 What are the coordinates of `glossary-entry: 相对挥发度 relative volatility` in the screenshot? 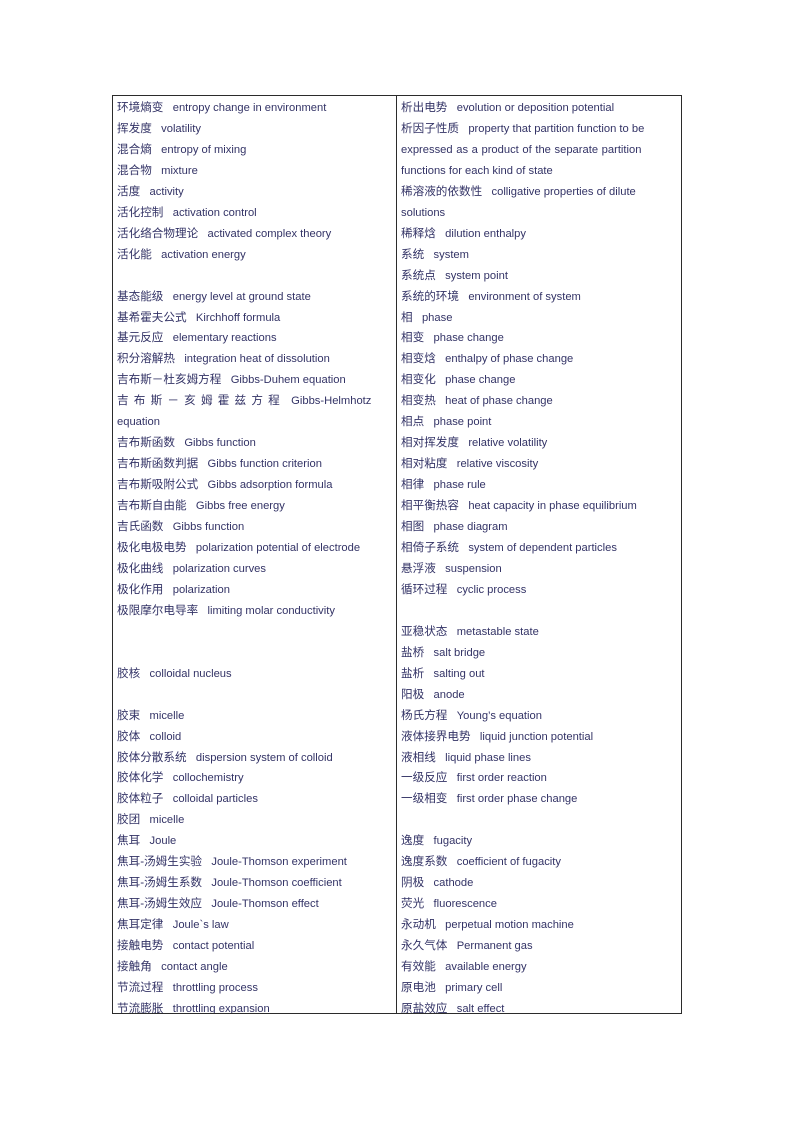 It's located at (539, 443).